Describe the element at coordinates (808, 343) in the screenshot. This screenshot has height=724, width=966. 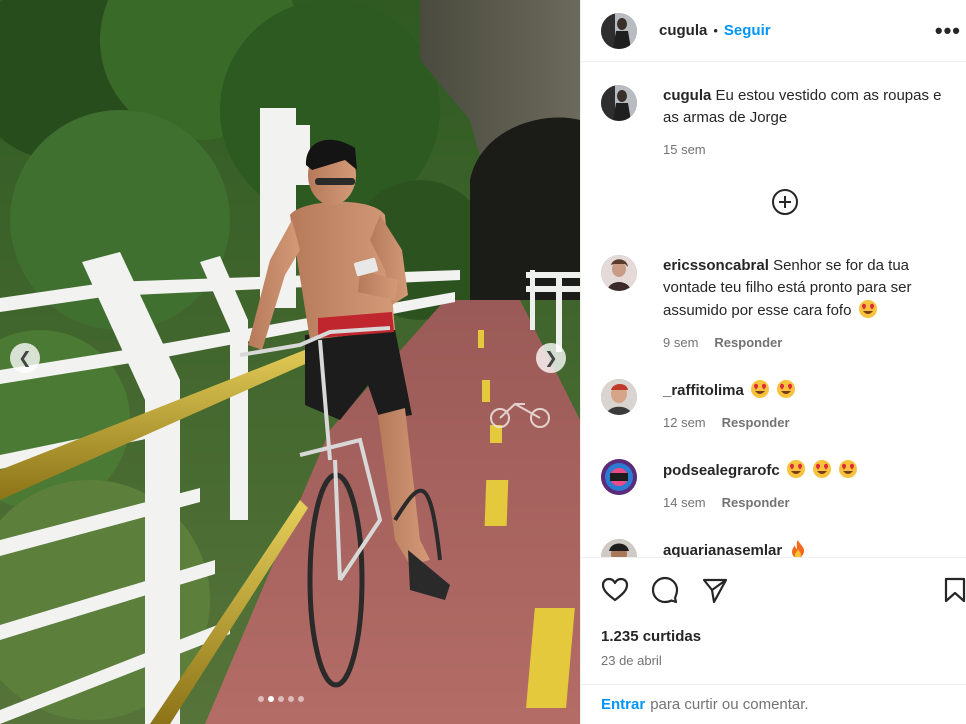
I see `comment-meta: 9 sem Responder` at that location.